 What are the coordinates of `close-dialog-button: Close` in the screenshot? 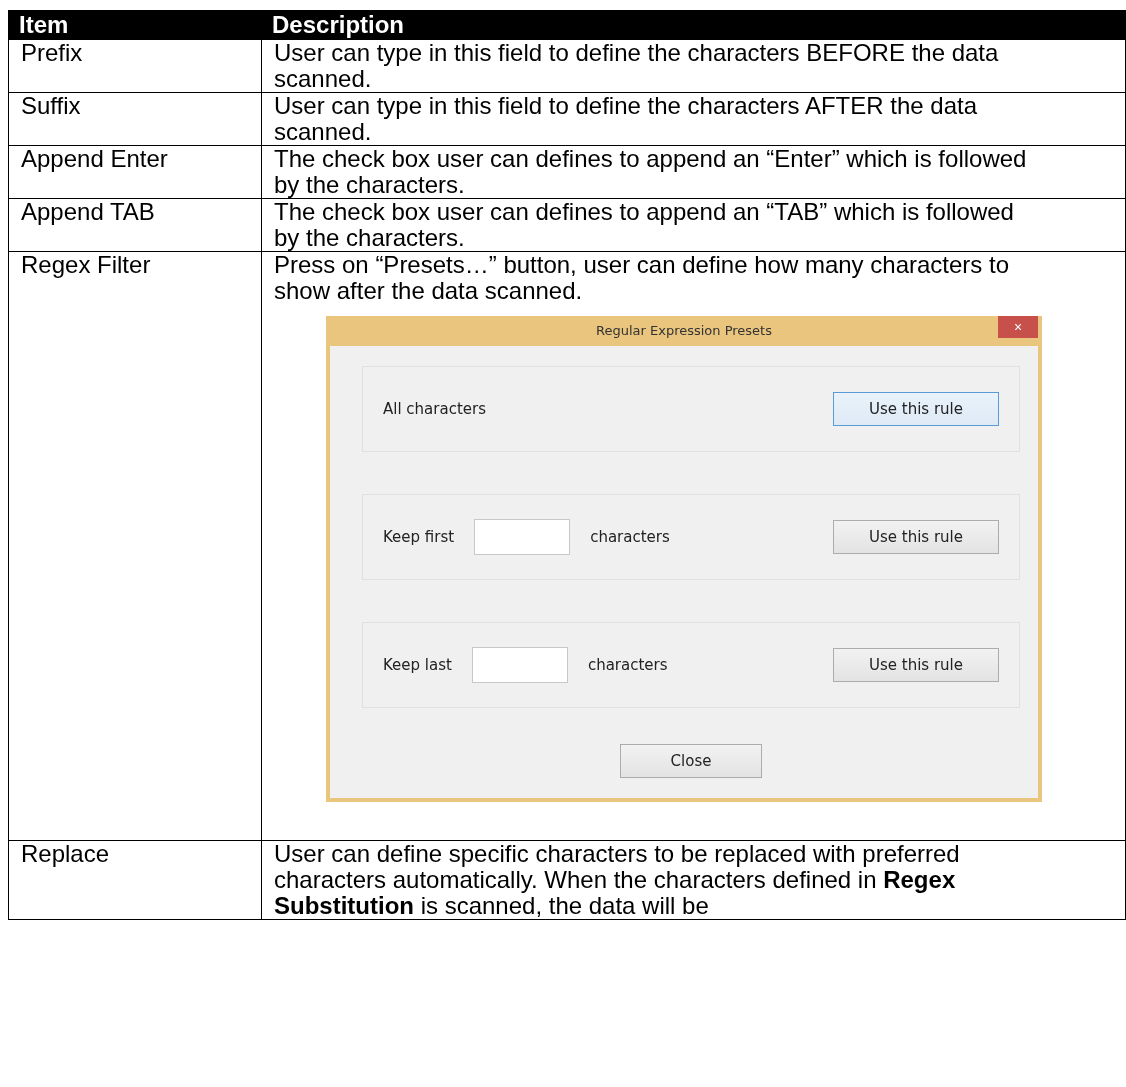 It's located at (691, 761).